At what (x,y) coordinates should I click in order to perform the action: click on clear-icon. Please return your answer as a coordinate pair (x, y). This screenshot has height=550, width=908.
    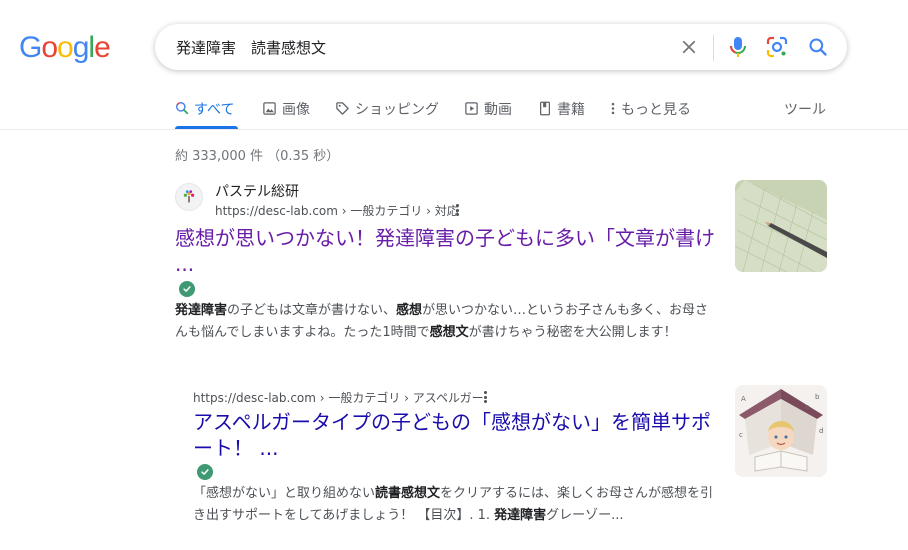
    Looking at the image, I should click on (689, 47).